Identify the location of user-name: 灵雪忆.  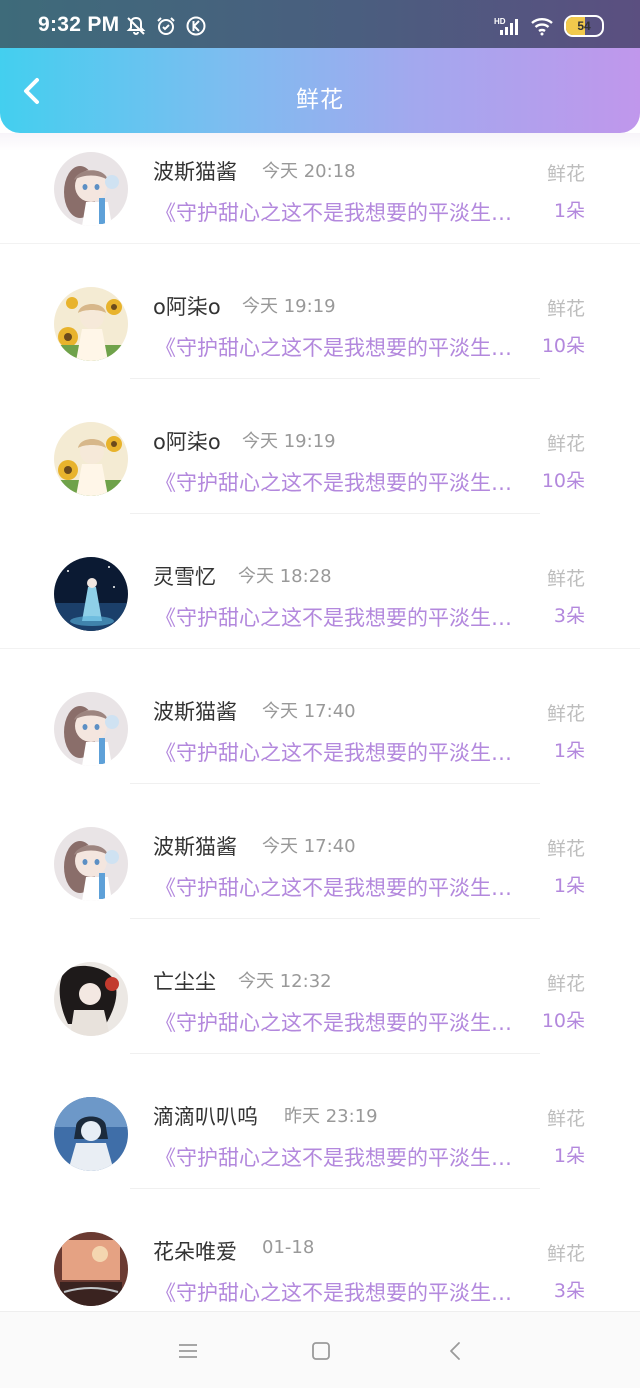
(184, 576).